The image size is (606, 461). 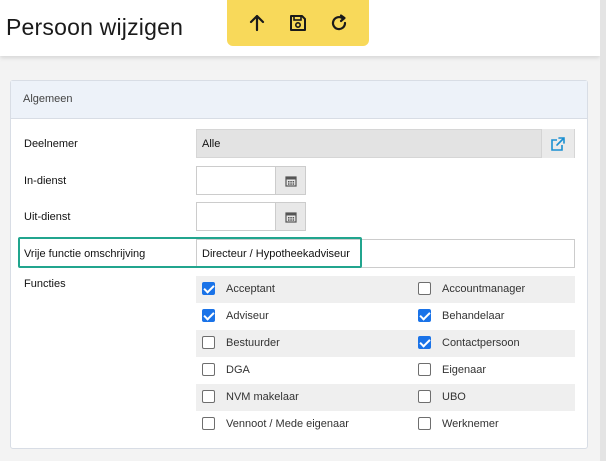 What do you see at coordinates (470, 424) in the screenshot?
I see `checkbox-label: Werknemer` at bounding box center [470, 424].